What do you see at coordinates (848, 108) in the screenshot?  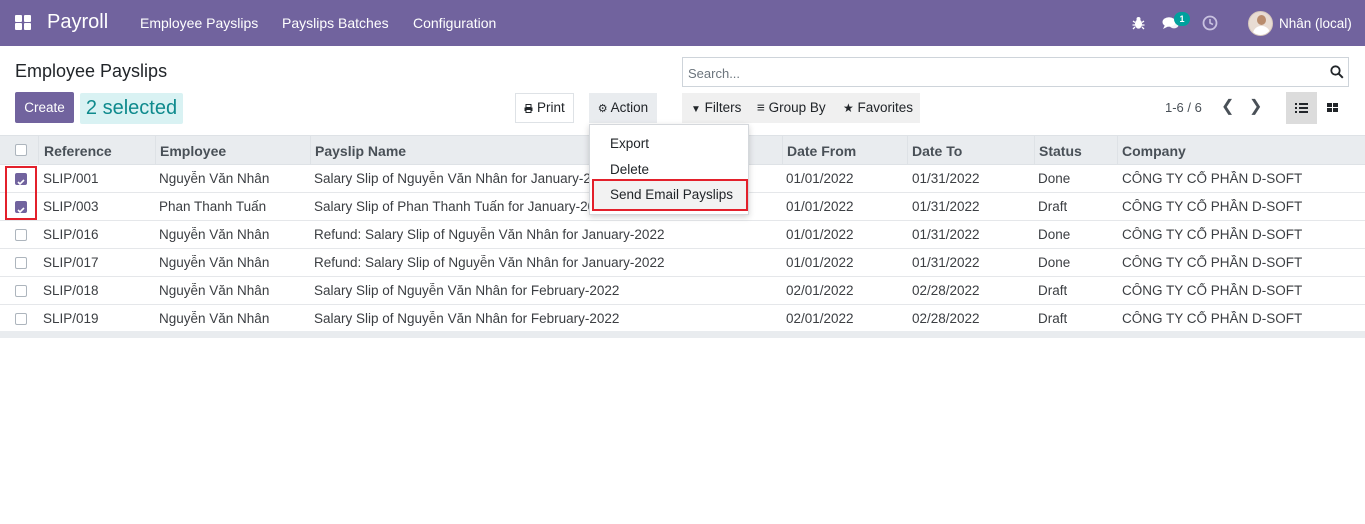 I see `star-icon: ★` at bounding box center [848, 108].